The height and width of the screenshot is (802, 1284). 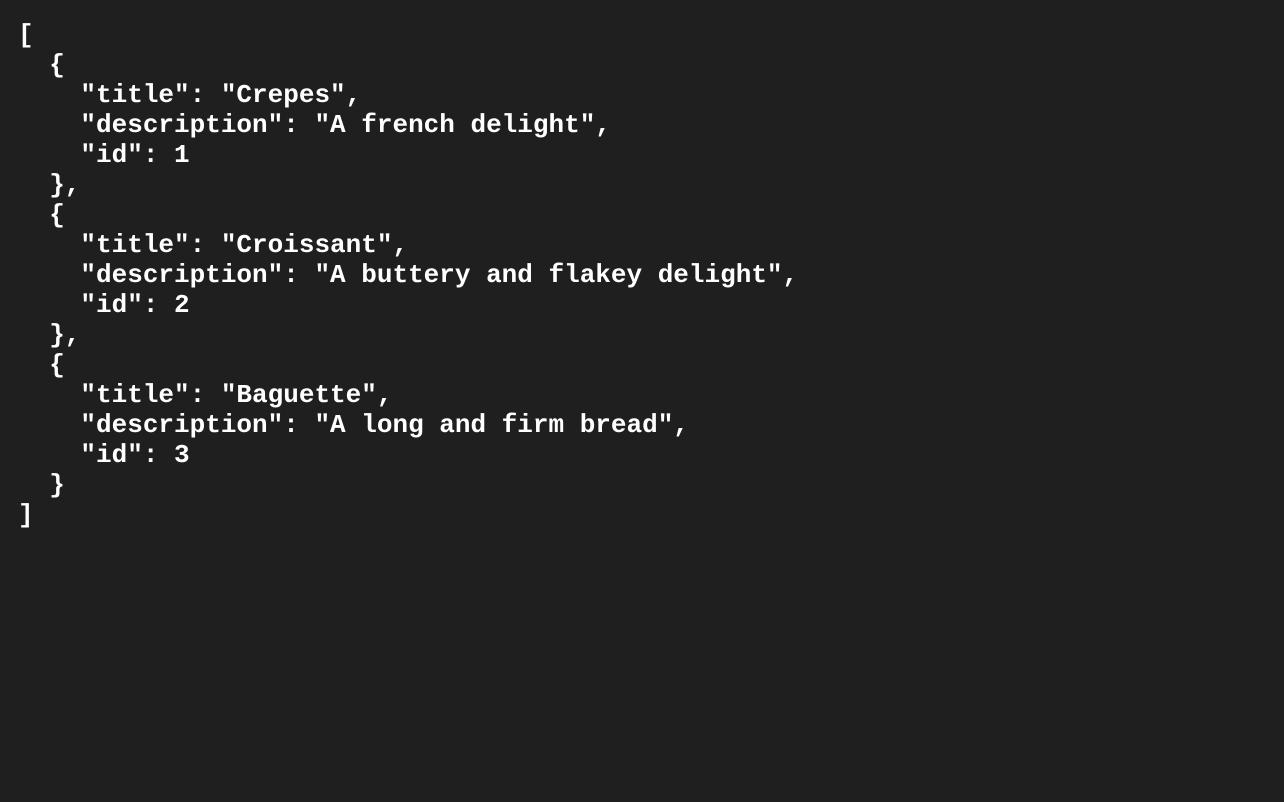 I want to click on json-line: "description": "A long and firm bread",, so click(x=353, y=425).